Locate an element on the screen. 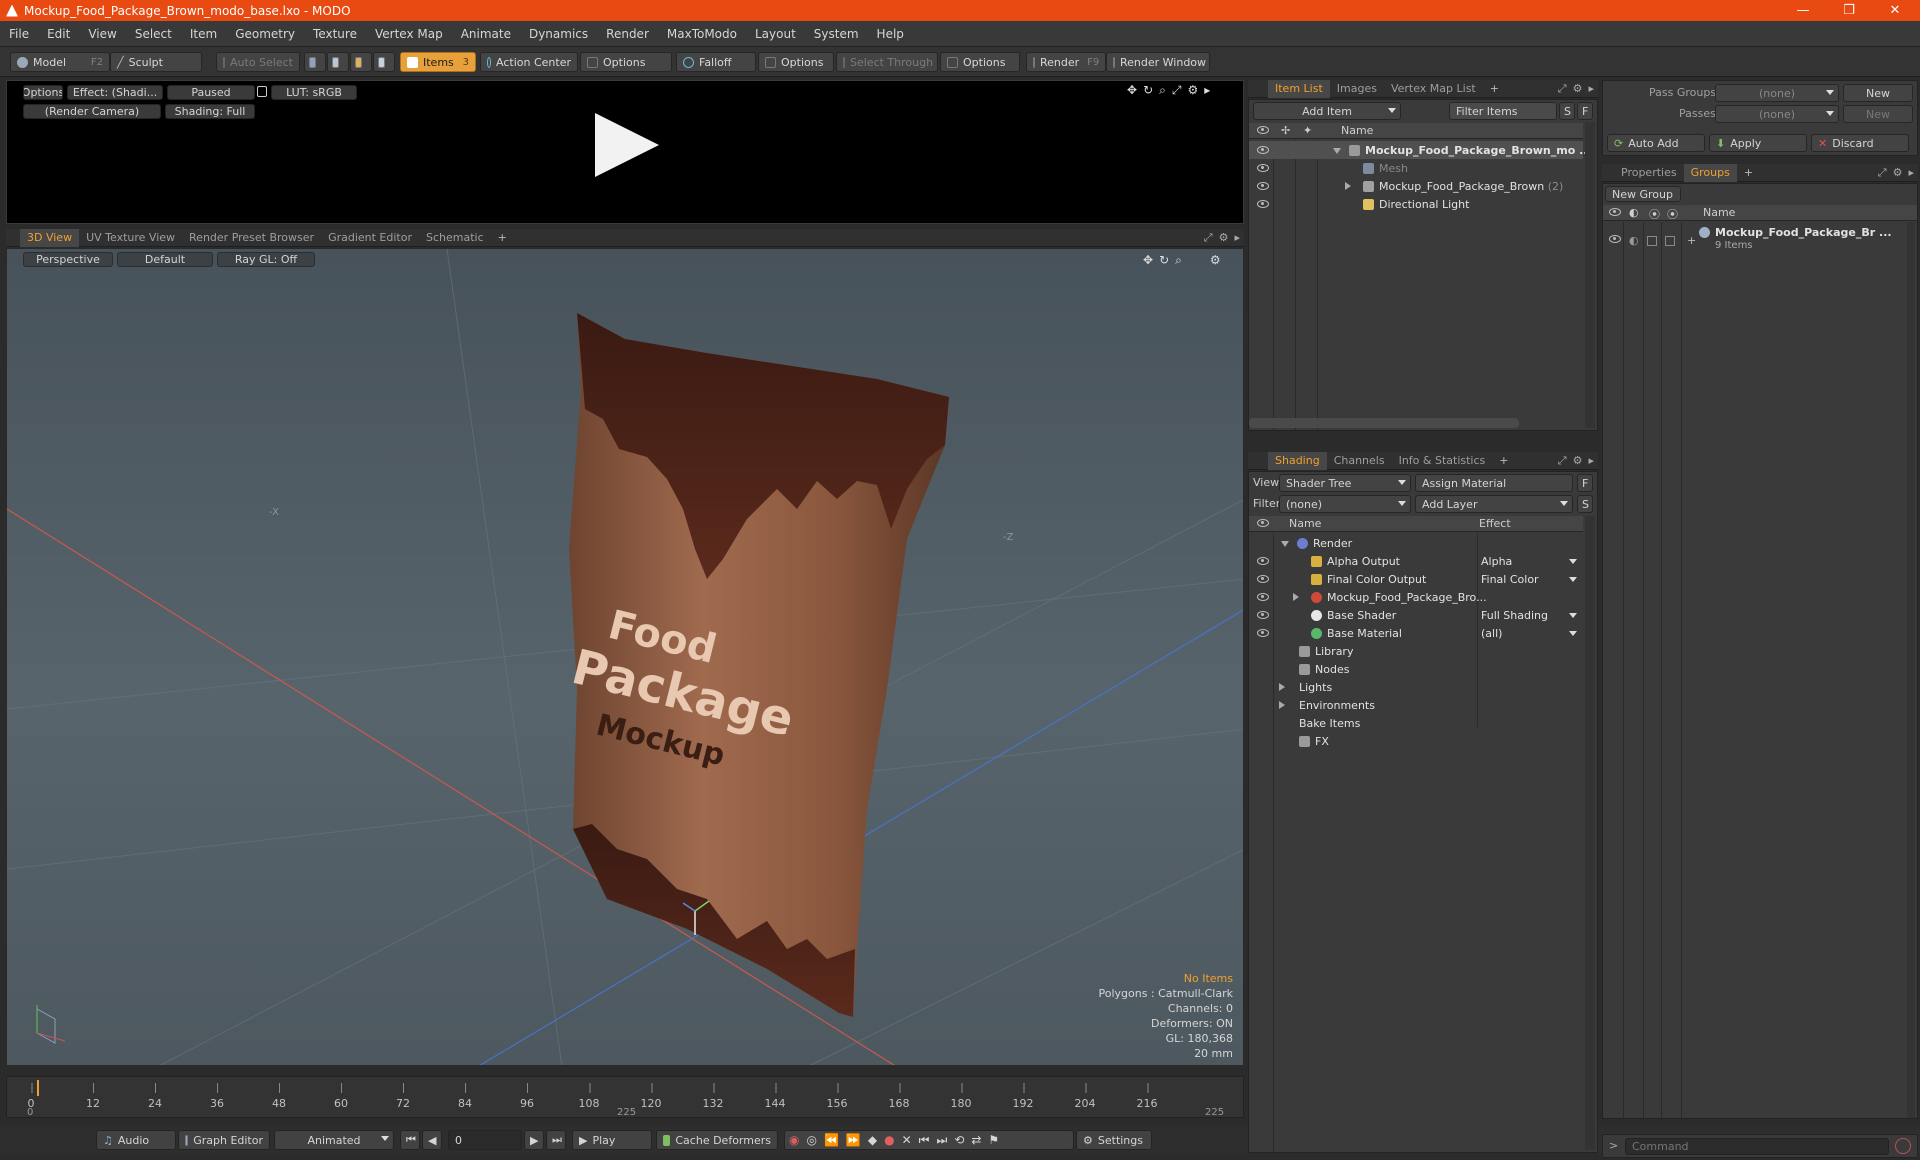 The height and width of the screenshot is (1160, 1920). add-item-dropdown: Add Item is located at coordinates (1327, 111).